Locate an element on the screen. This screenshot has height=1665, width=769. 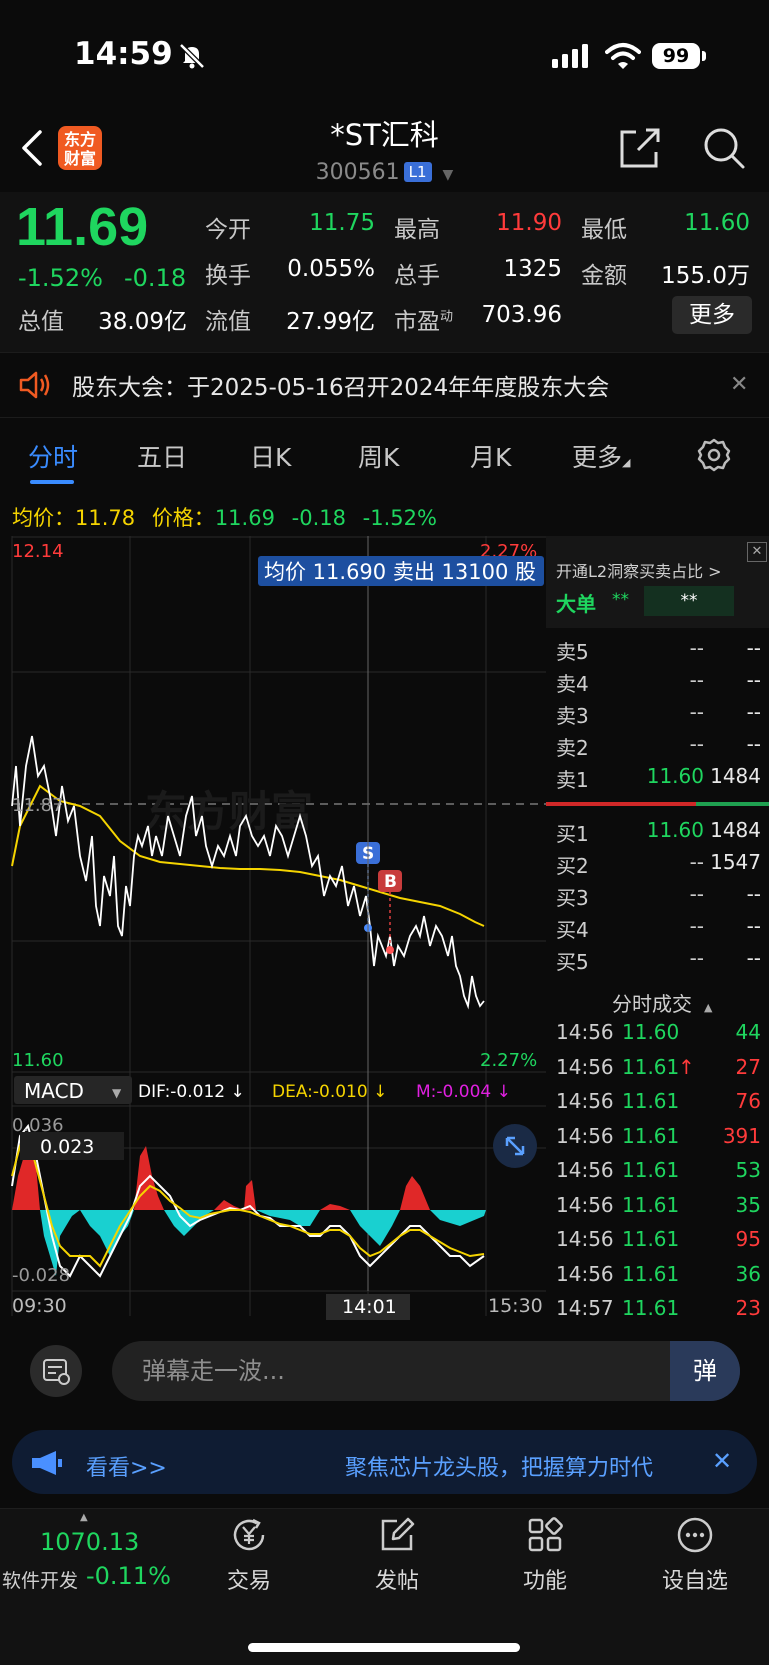
current-price: 11.69 is located at coordinates (82, 227).